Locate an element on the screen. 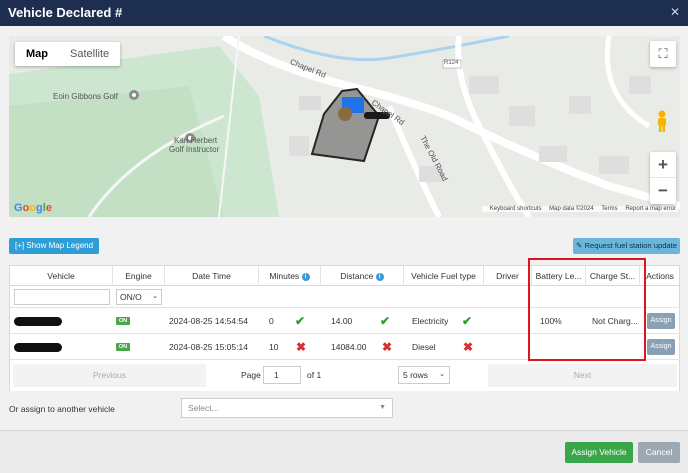 The height and width of the screenshot is (473, 688). engine-filter-value: ON/O is located at coordinates (131, 297).